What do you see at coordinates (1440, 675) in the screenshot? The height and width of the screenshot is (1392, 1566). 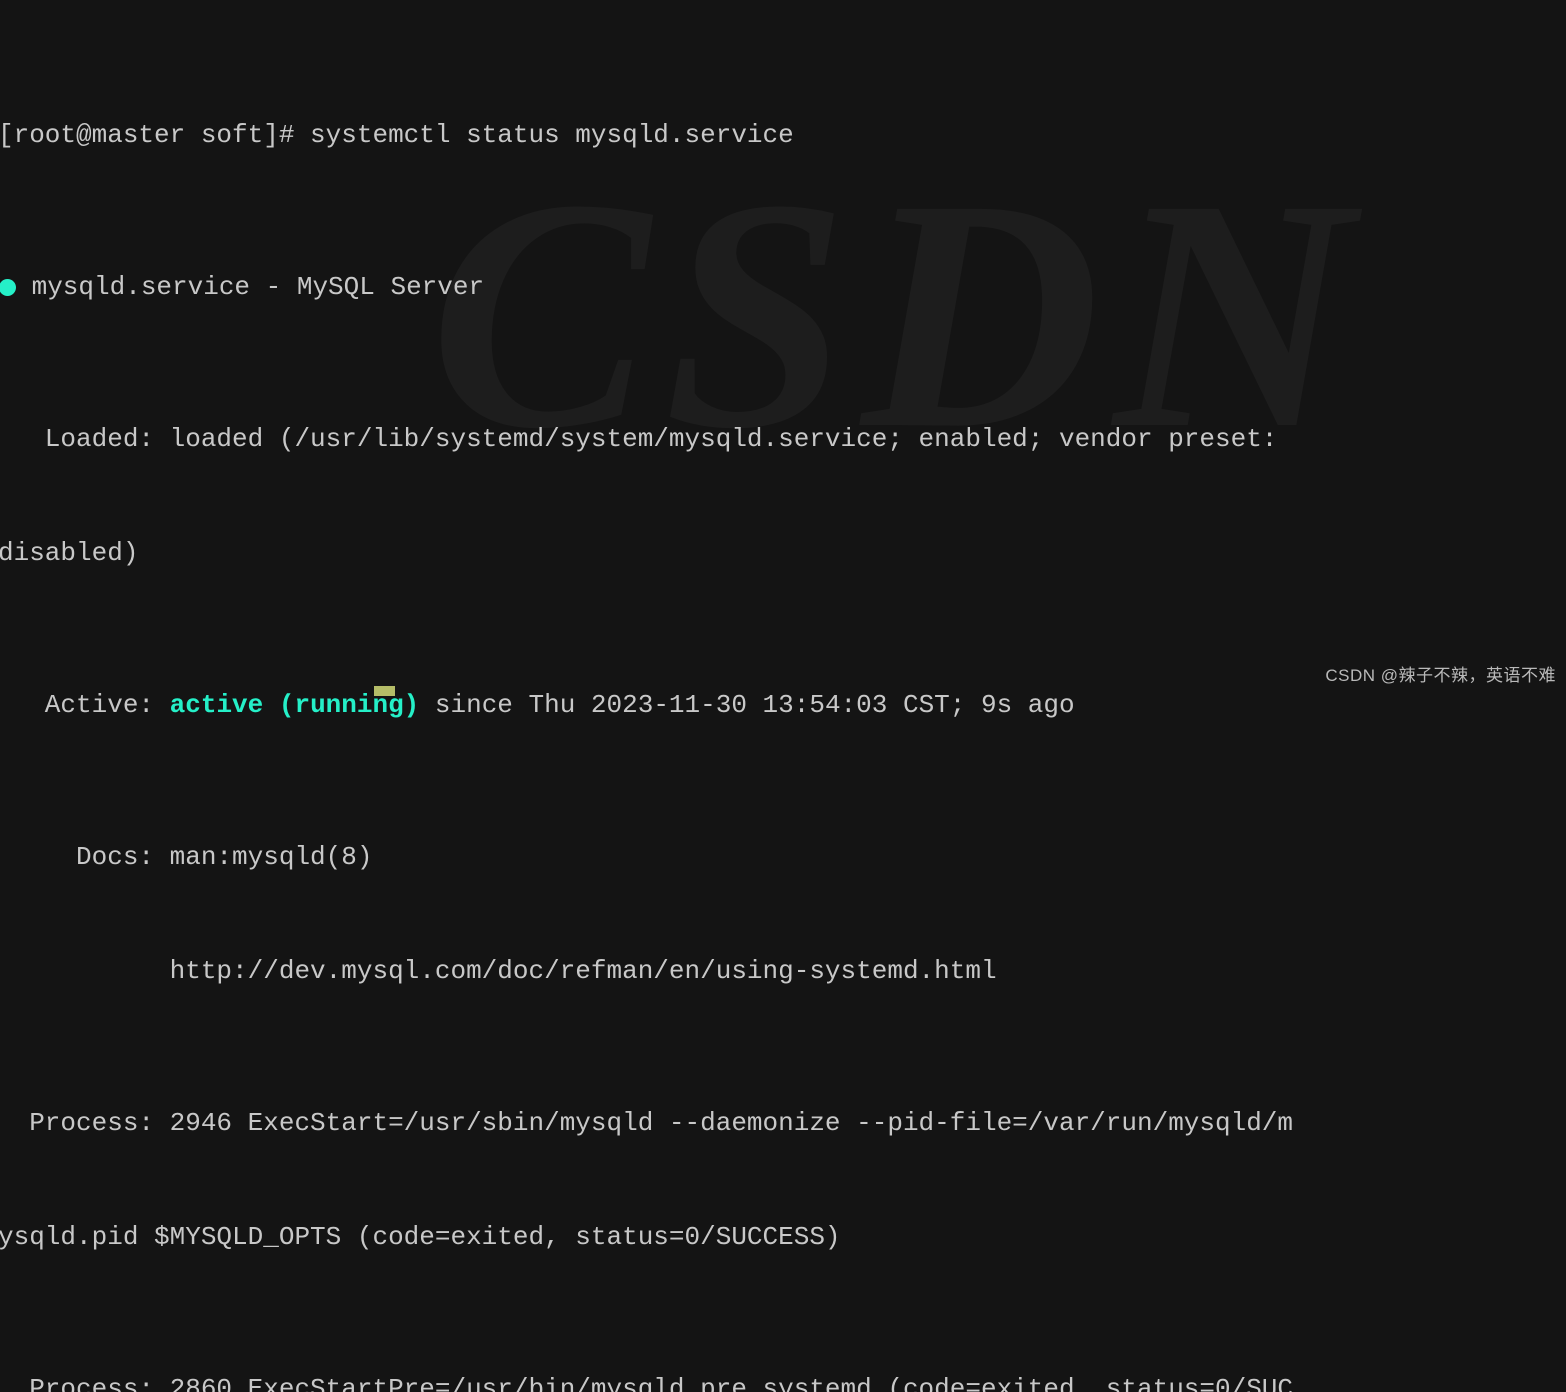 I see `csdn-credit-watermark: CSDN @辣子不辣，英语不难` at bounding box center [1440, 675].